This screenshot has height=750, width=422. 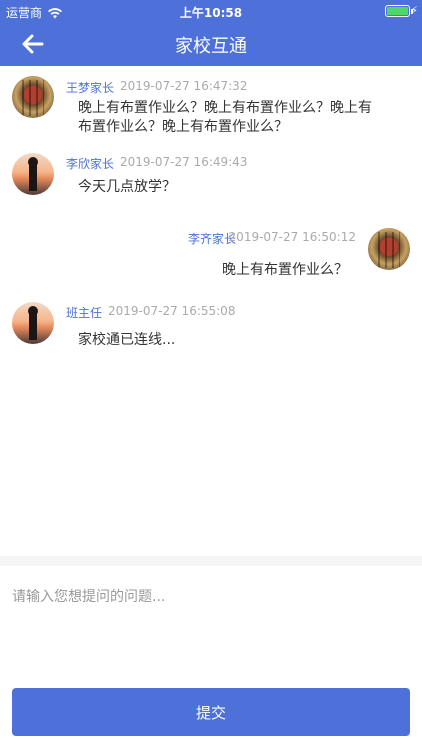 What do you see at coordinates (292, 237) in the screenshot?
I see `message-time: 2019-07-27 16:50:12` at bounding box center [292, 237].